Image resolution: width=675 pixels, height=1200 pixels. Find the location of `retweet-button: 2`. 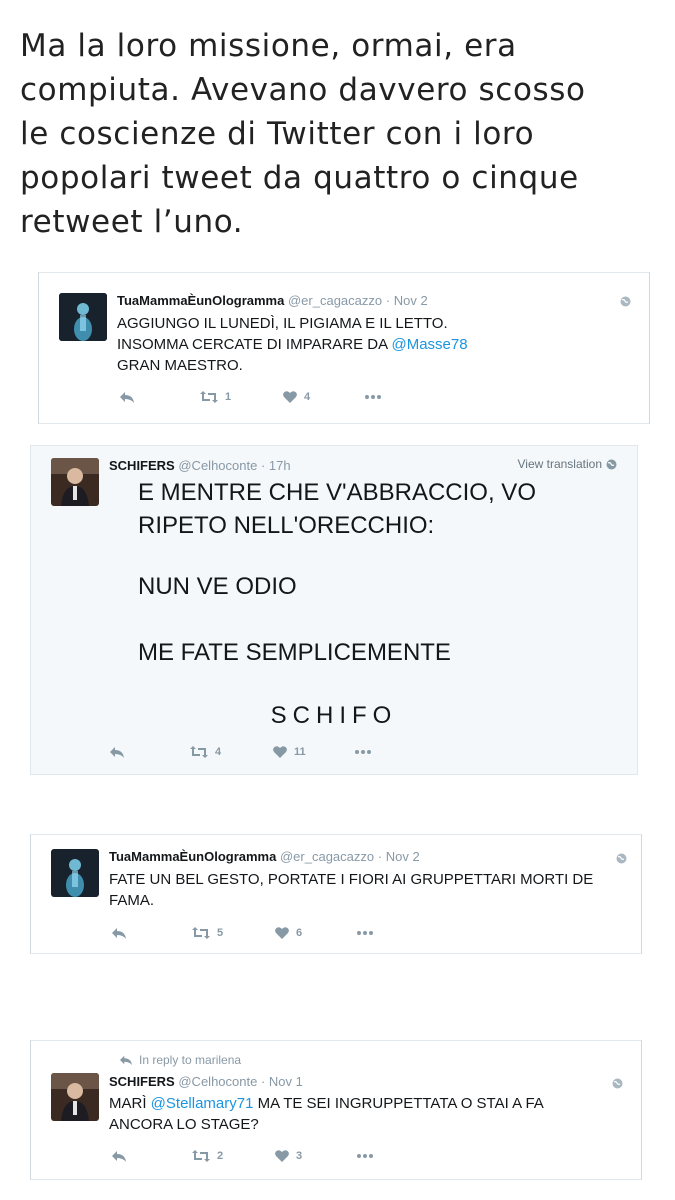

retweet-button: 2 is located at coordinates (207, 1156).